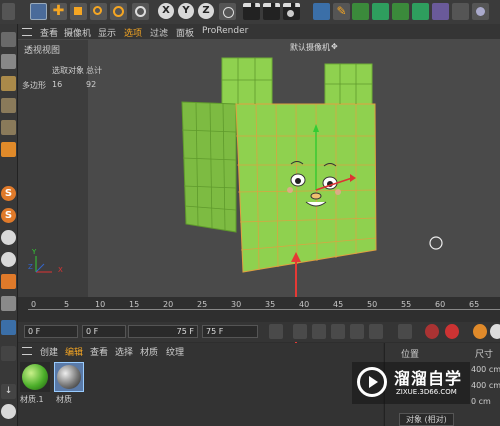 The width and height of the screenshot is (500, 426). What do you see at coordinates (495, 331) in the screenshot?
I see `position-key-icon` at bounding box center [495, 331].